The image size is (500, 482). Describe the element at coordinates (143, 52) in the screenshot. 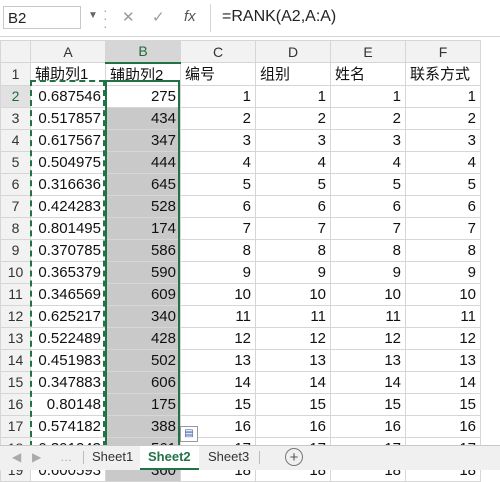

I see `column-header-b: B` at that location.